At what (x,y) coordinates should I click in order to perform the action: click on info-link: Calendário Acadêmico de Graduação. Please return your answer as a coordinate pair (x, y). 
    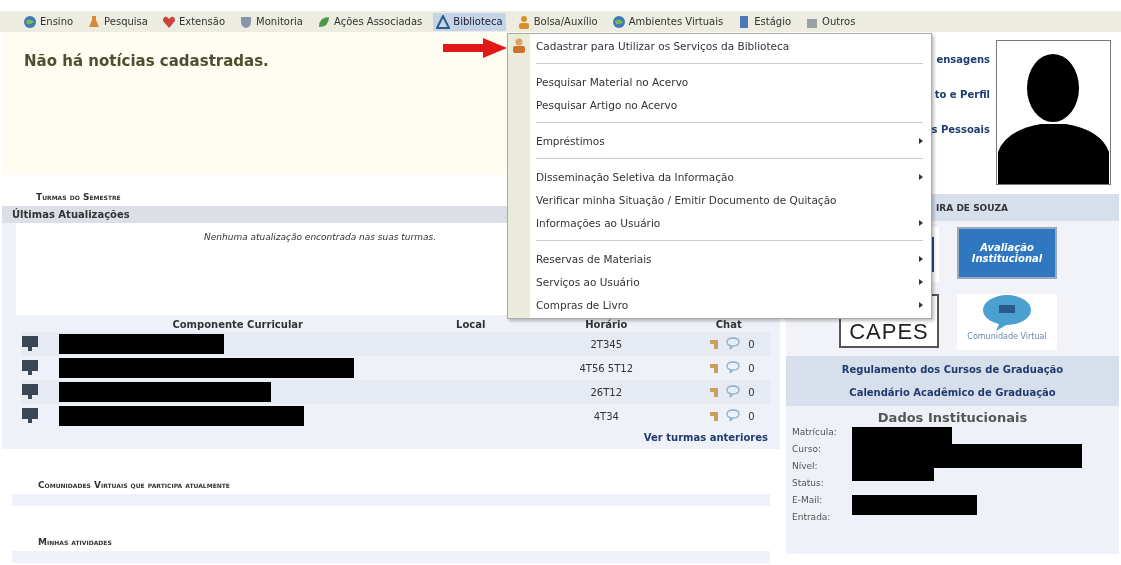
    Looking at the image, I should click on (952, 392).